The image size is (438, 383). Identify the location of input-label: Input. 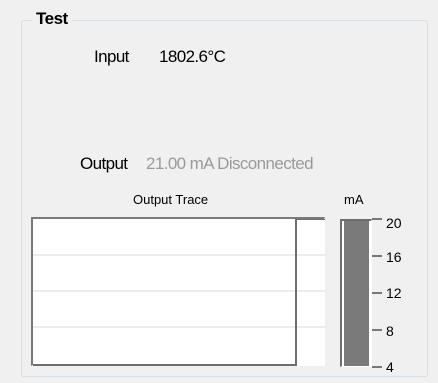
(111, 56).